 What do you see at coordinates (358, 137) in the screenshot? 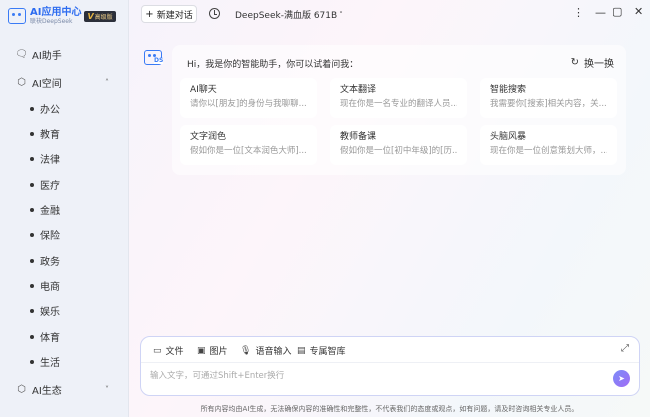
I see `prompt-title: 教师备课` at bounding box center [358, 137].